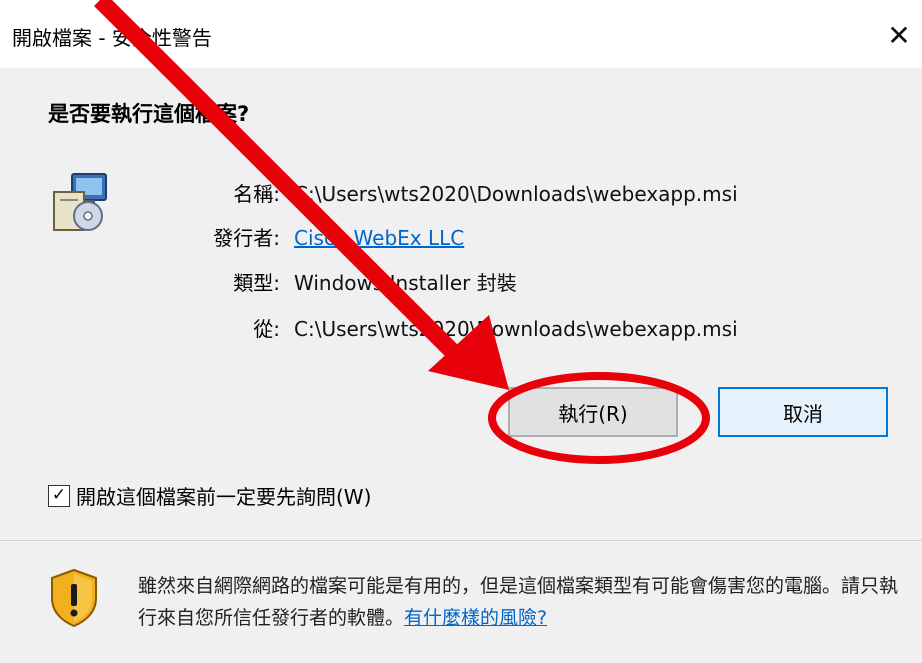 Image resolution: width=922 pixels, height=663 pixels. I want to click on always-ask-checkbox-row: ✓ 開啟這個檔案前一定要先詢問(W), so click(209, 495).